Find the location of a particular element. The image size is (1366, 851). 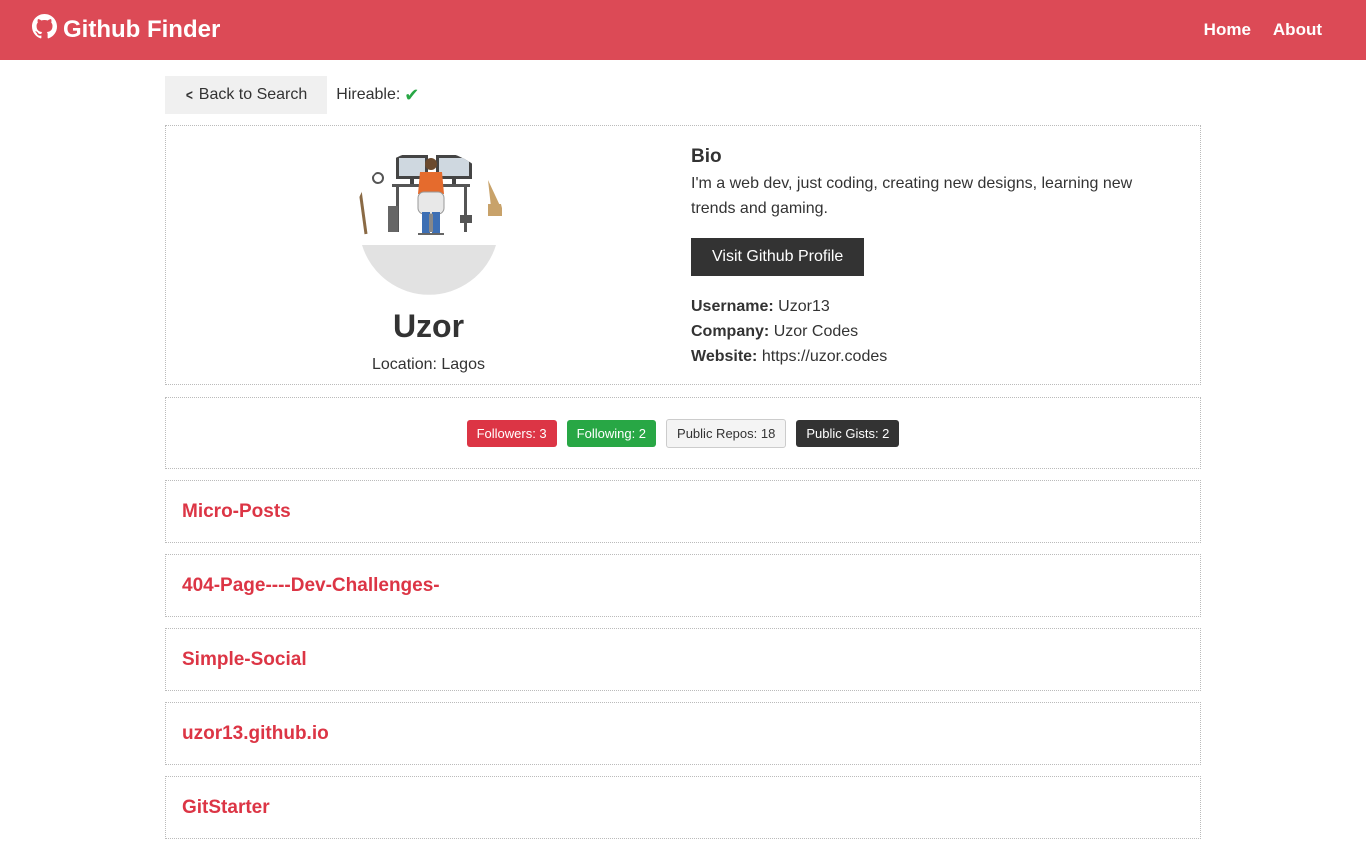

website-label: Website: is located at coordinates (724, 356).